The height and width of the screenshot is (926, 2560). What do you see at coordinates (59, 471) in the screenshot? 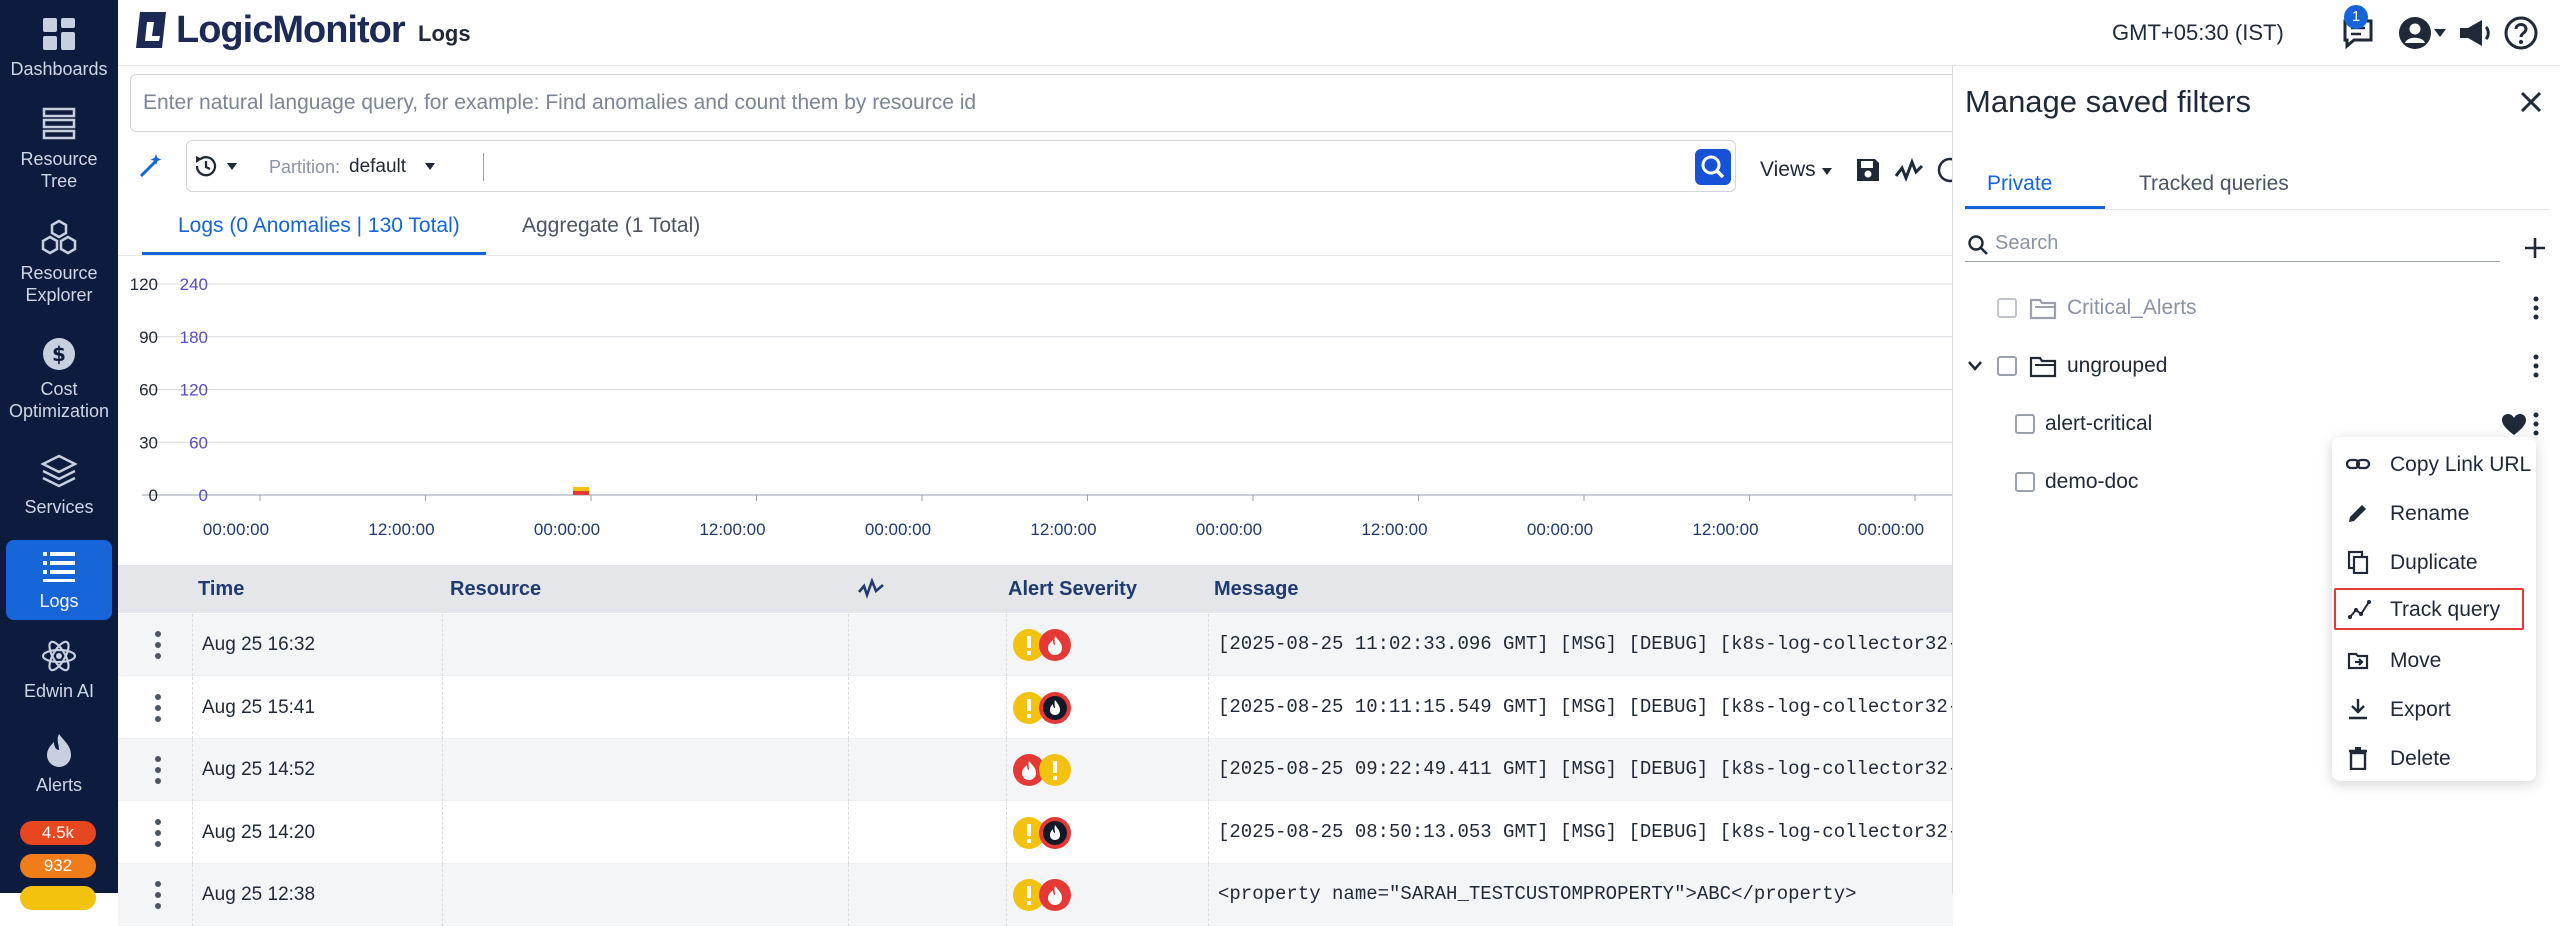
I see `layers-icon` at bounding box center [59, 471].